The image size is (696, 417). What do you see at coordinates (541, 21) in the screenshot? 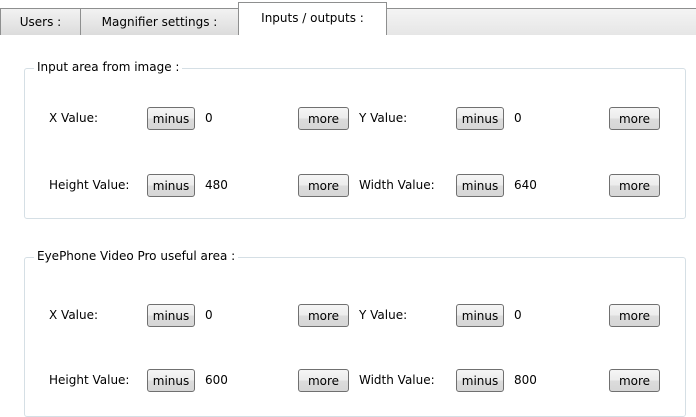
I see `tab-bar-empty-area` at bounding box center [541, 21].